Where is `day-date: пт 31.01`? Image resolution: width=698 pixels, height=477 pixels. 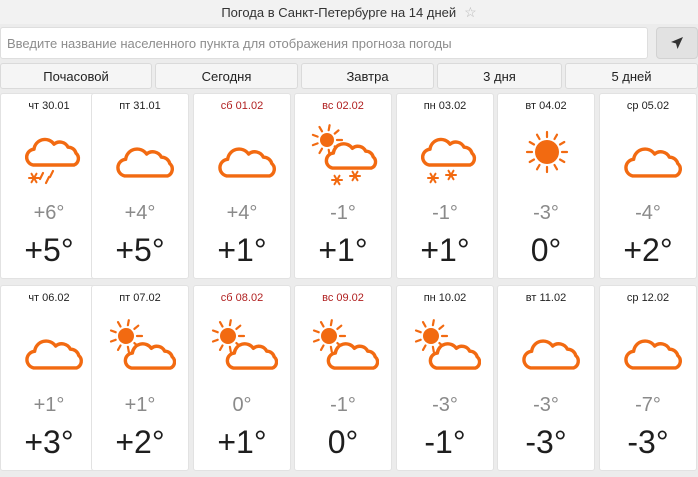 day-date: пт 31.01 is located at coordinates (140, 106).